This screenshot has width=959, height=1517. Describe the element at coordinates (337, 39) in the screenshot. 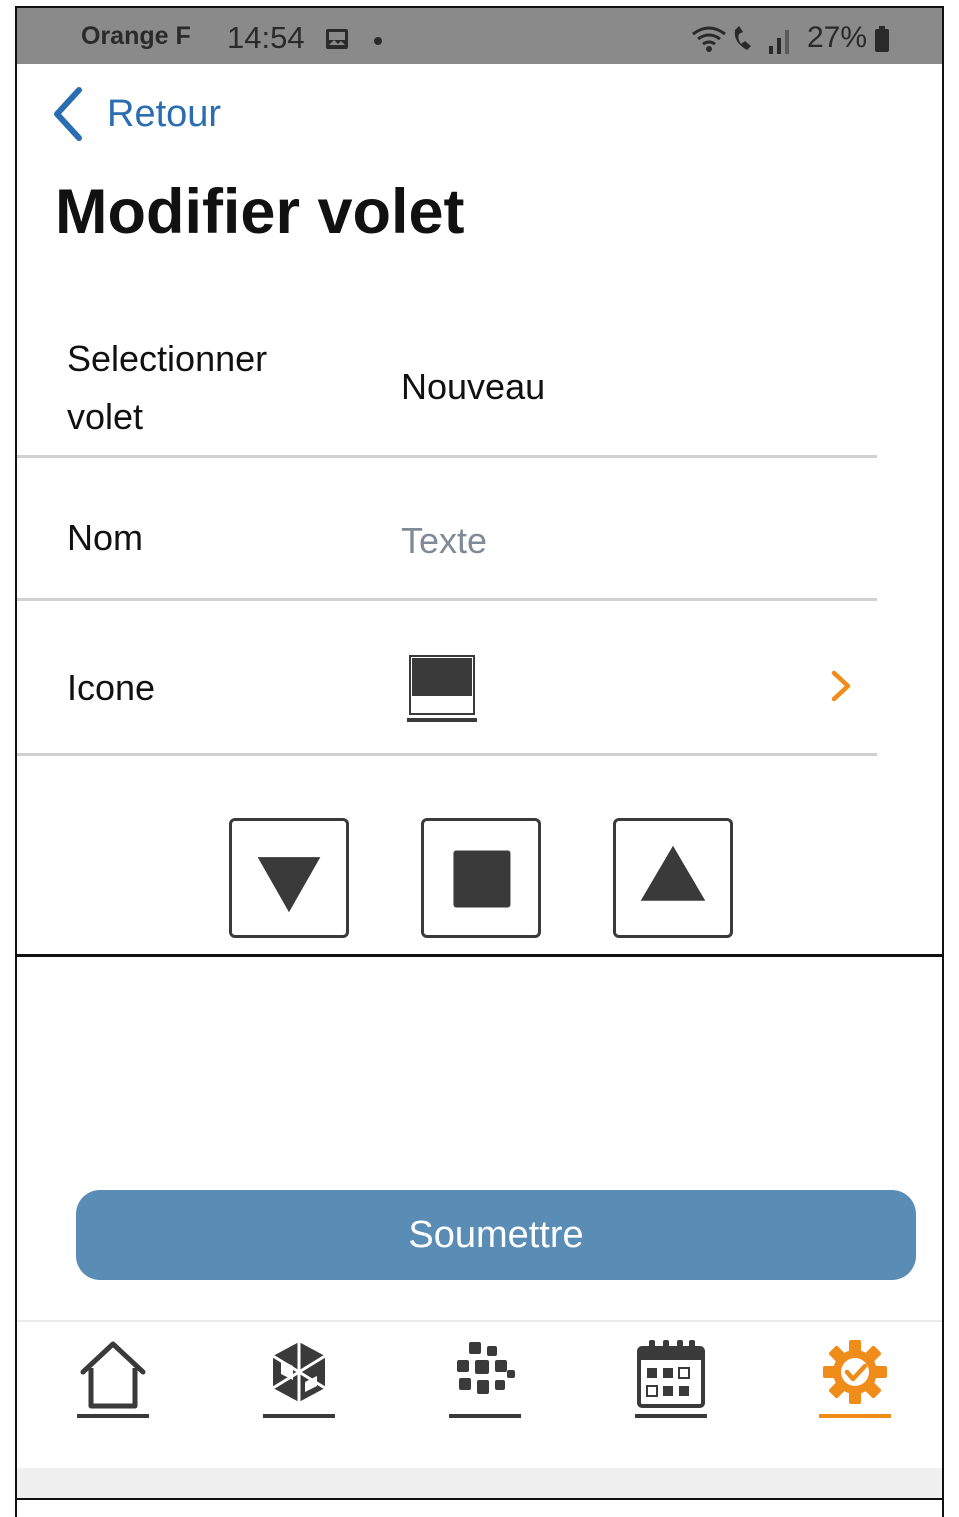

I see `gallery-notification-icon` at that location.